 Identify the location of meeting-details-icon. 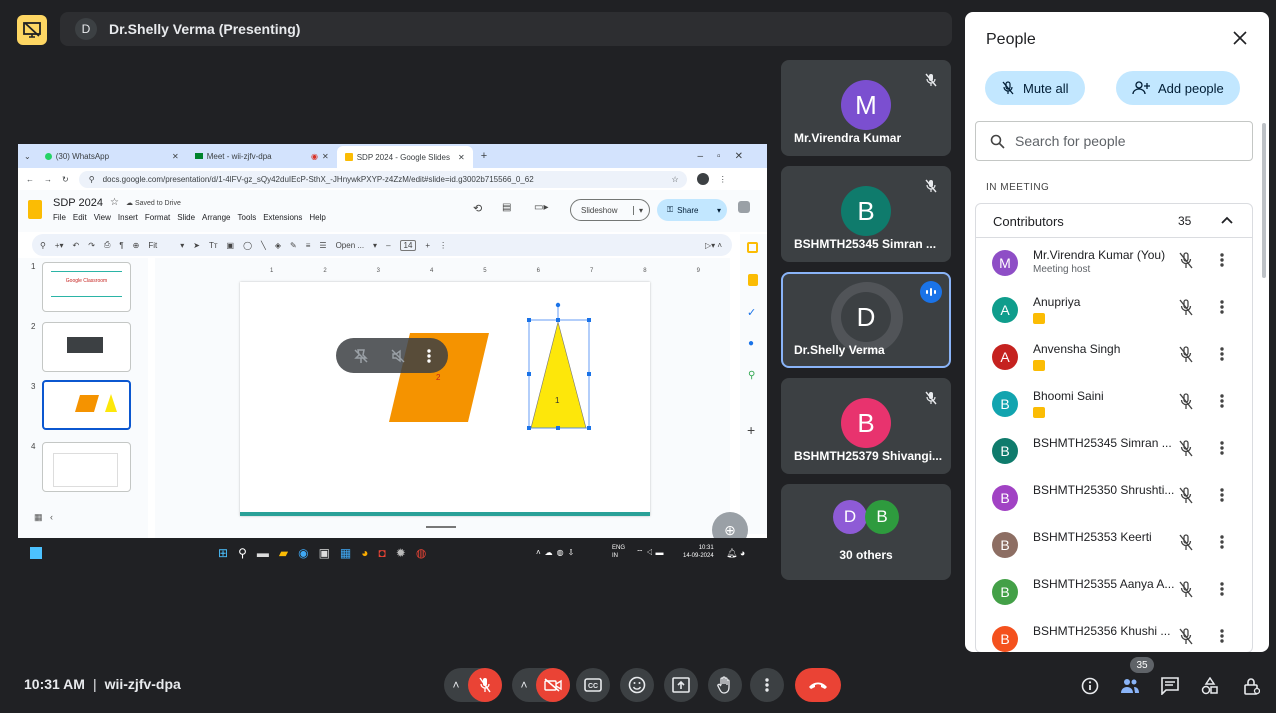
(1090, 686).